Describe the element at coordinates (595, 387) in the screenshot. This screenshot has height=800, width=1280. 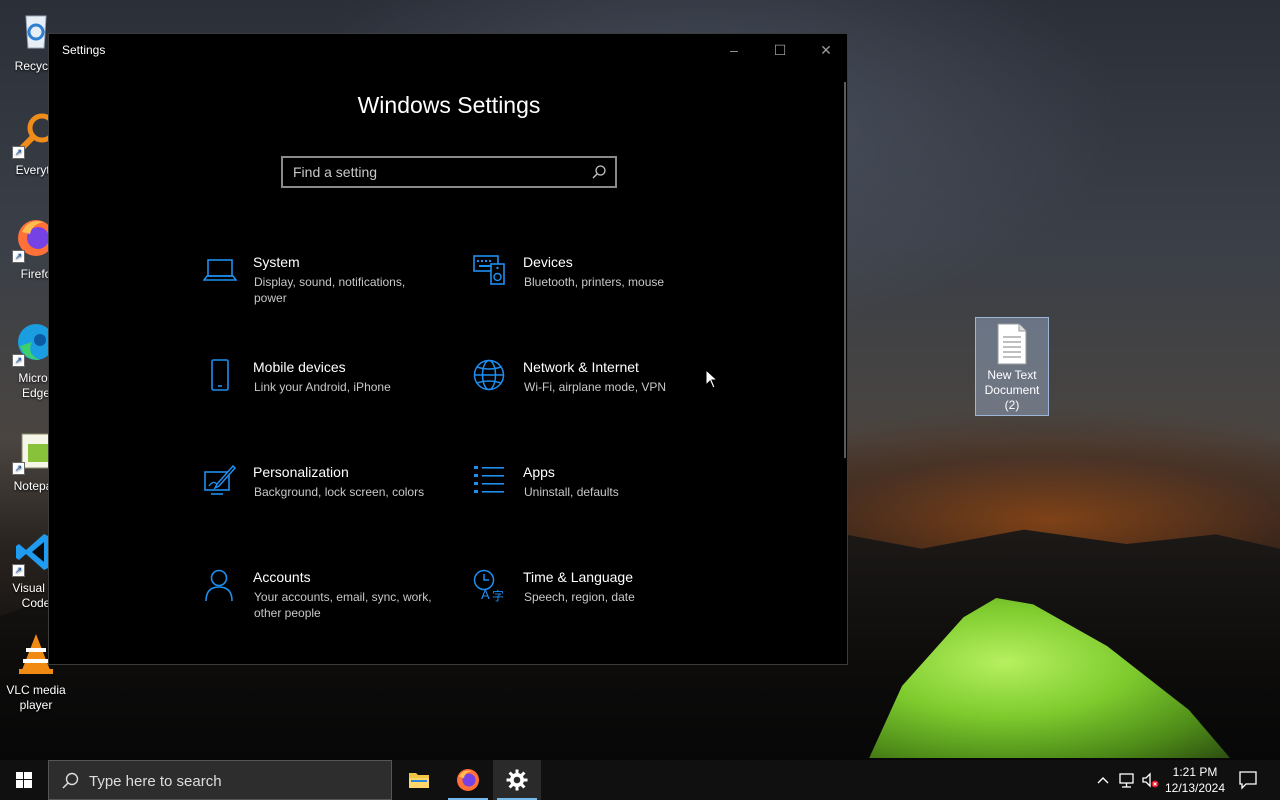
I see `category-description: Wi-Fi, airplane mode, VPN` at that location.